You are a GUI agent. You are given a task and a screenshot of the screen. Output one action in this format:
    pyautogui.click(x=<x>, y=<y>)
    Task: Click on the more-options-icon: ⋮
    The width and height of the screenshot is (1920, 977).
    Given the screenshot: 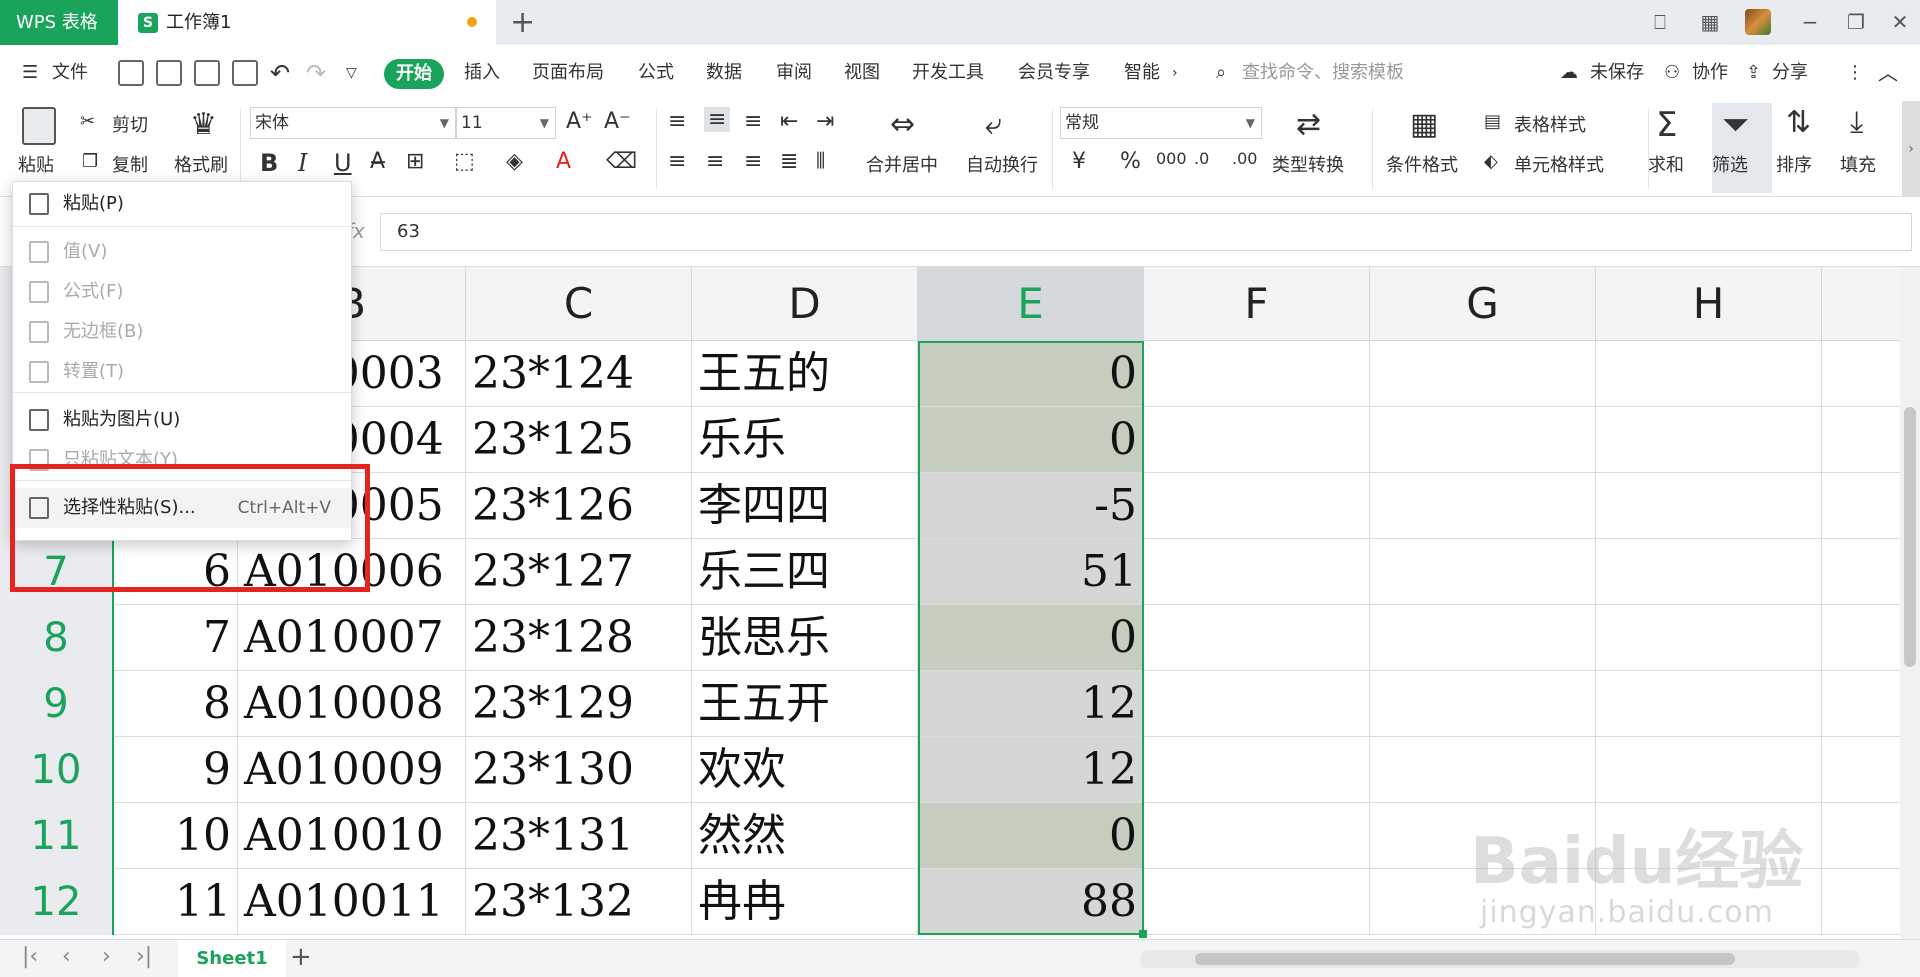 What is the action you would take?
    pyautogui.click(x=1855, y=73)
    